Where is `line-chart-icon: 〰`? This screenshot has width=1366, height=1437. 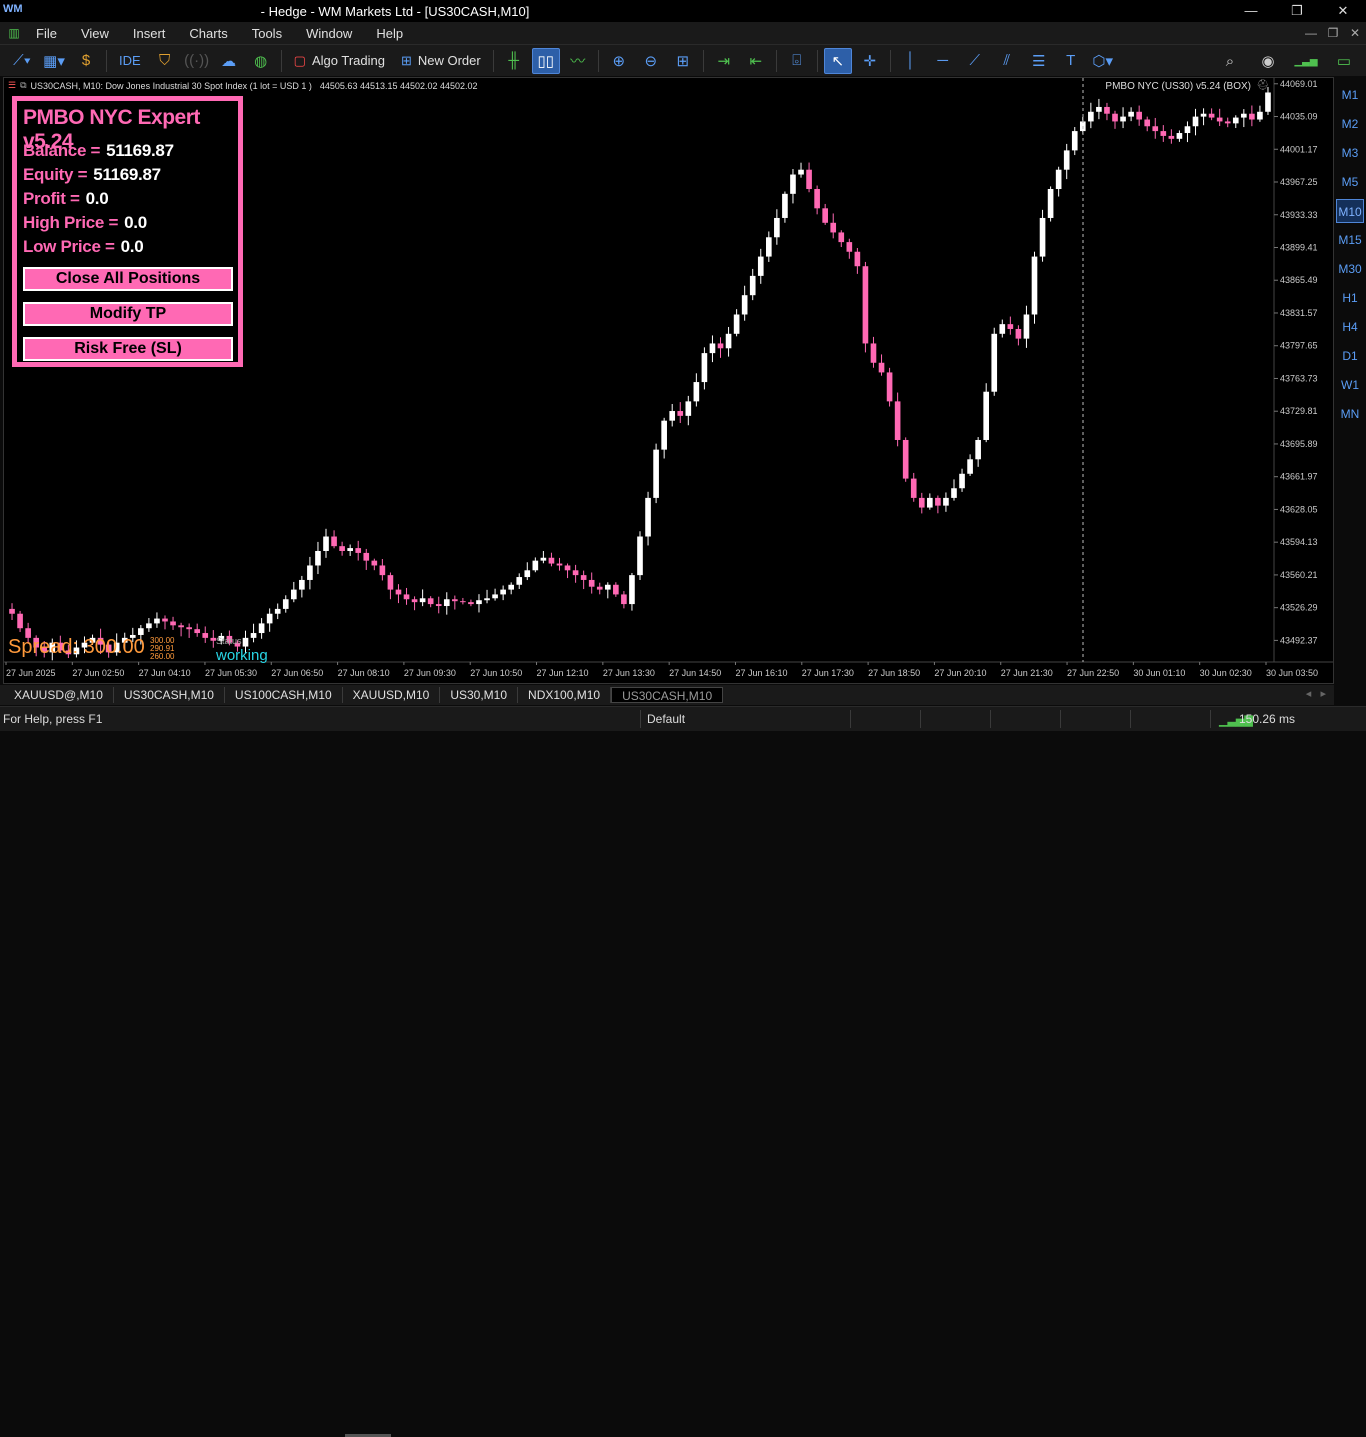 line-chart-icon: 〰 is located at coordinates (578, 61).